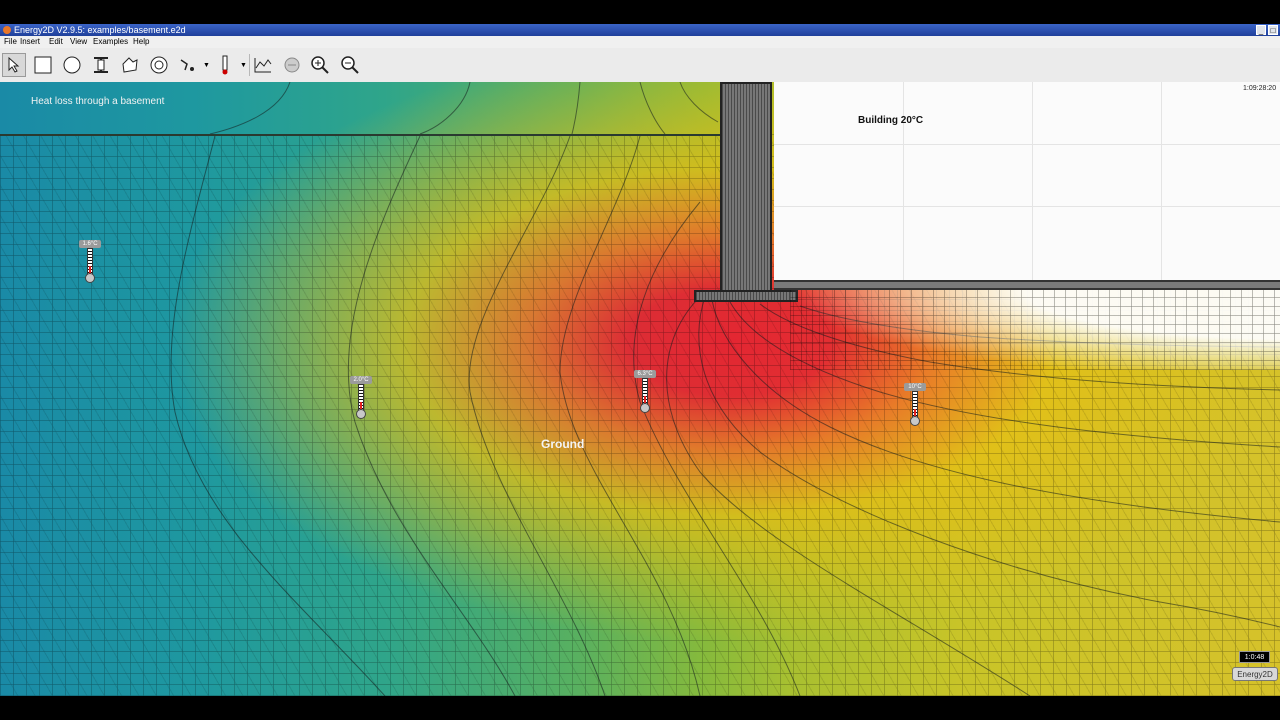 The height and width of the screenshot is (720, 1280). I want to click on blob-icon, so click(159, 65).